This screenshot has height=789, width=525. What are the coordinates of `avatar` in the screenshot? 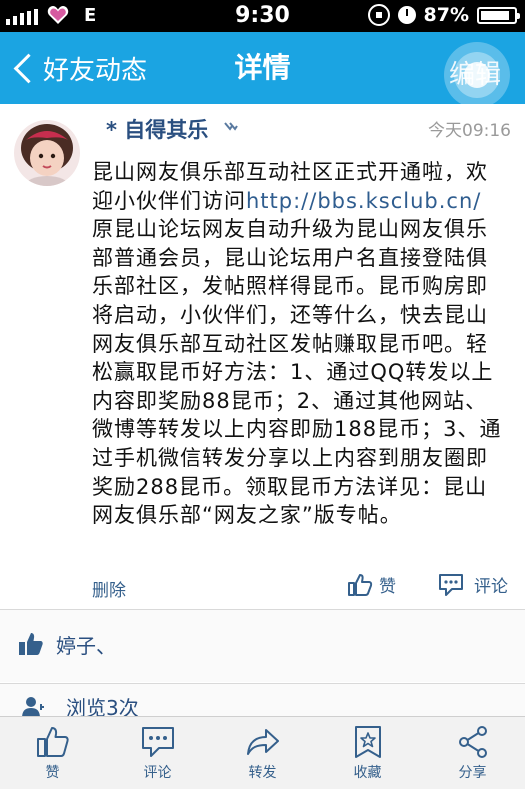 It's located at (47, 153).